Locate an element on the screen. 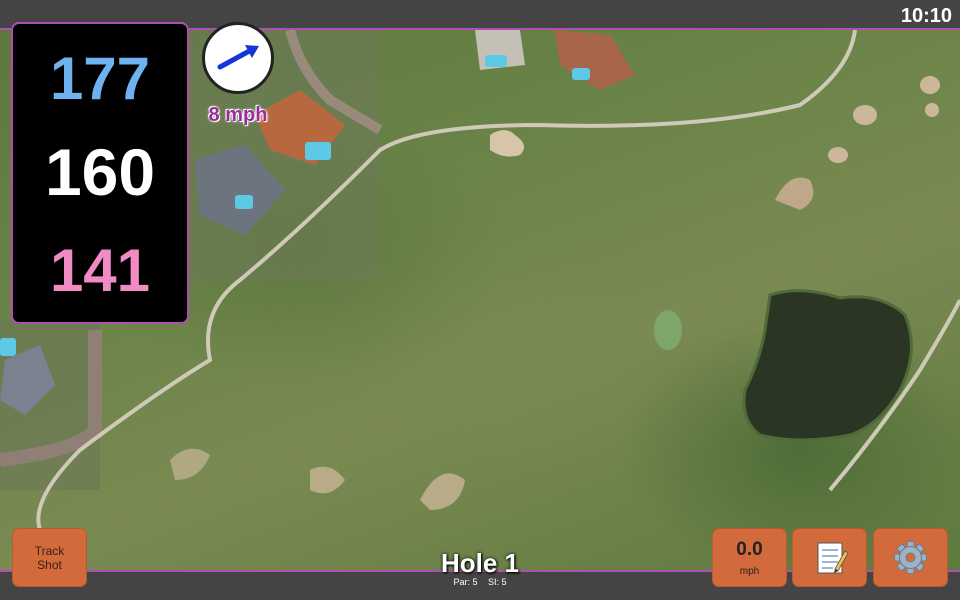 The width and height of the screenshot is (960, 600). gear-icon is located at coordinates (910, 557).